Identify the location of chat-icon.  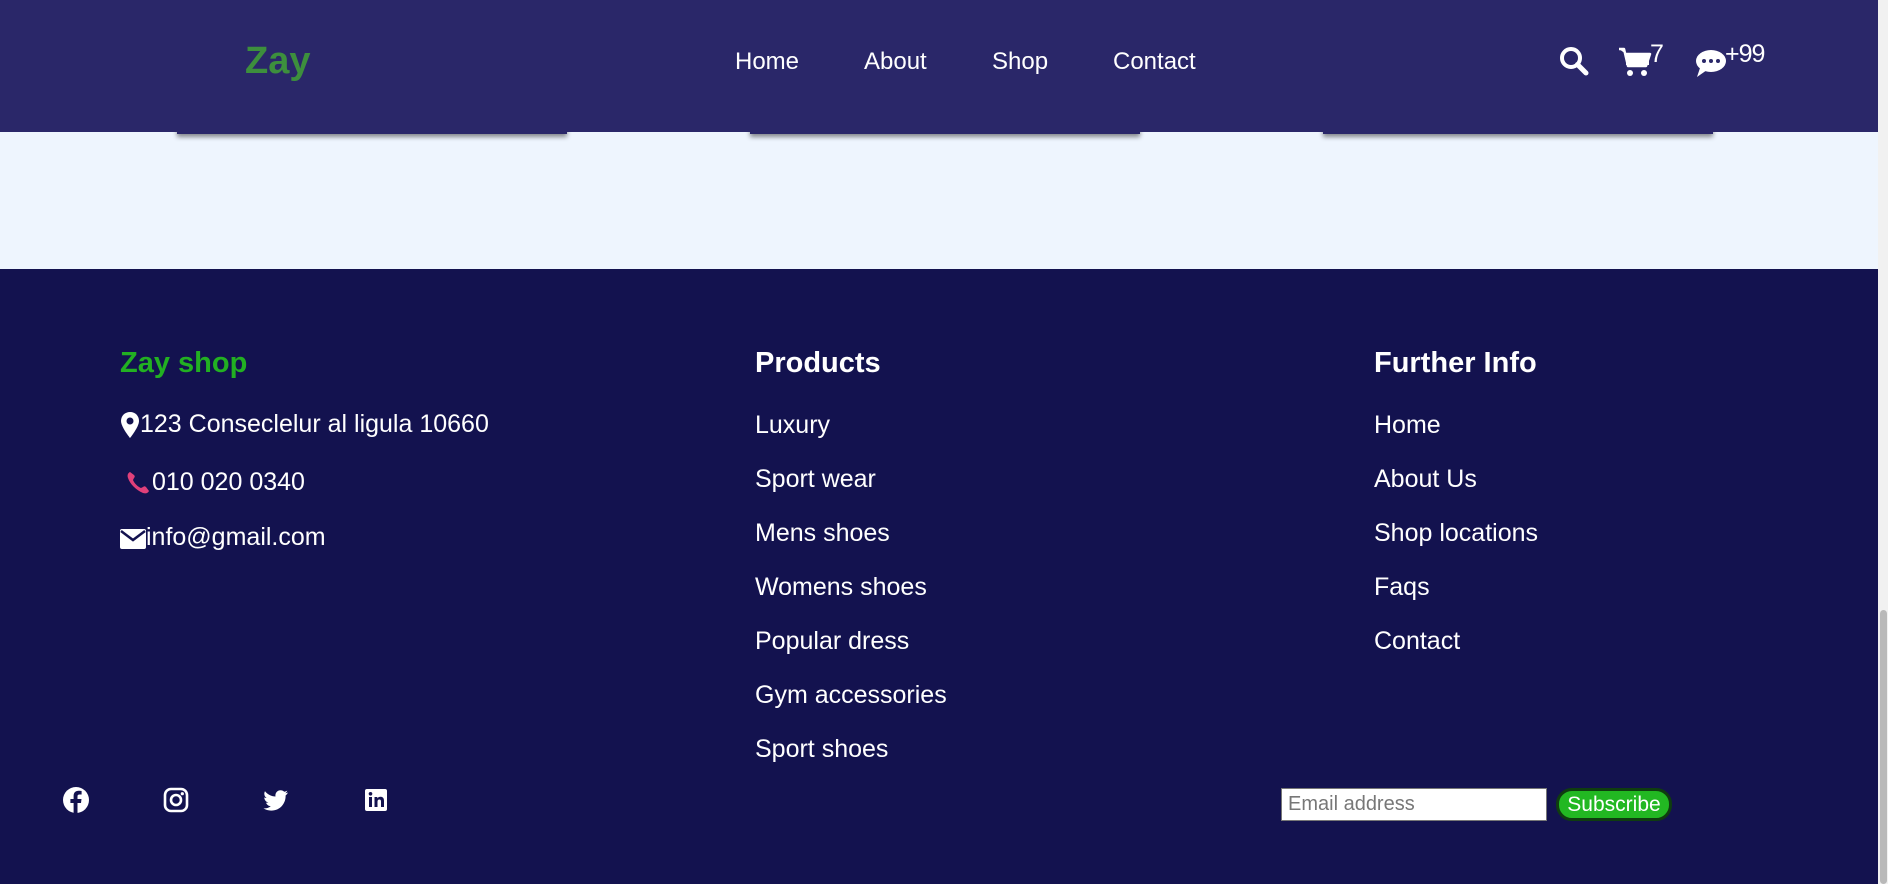
(1711, 66).